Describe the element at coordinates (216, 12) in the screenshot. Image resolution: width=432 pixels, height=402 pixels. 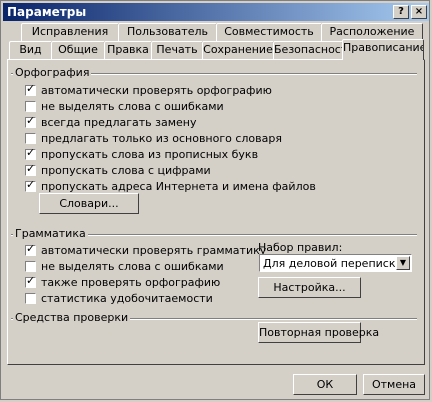
I see `title-bar: Параметры` at that location.